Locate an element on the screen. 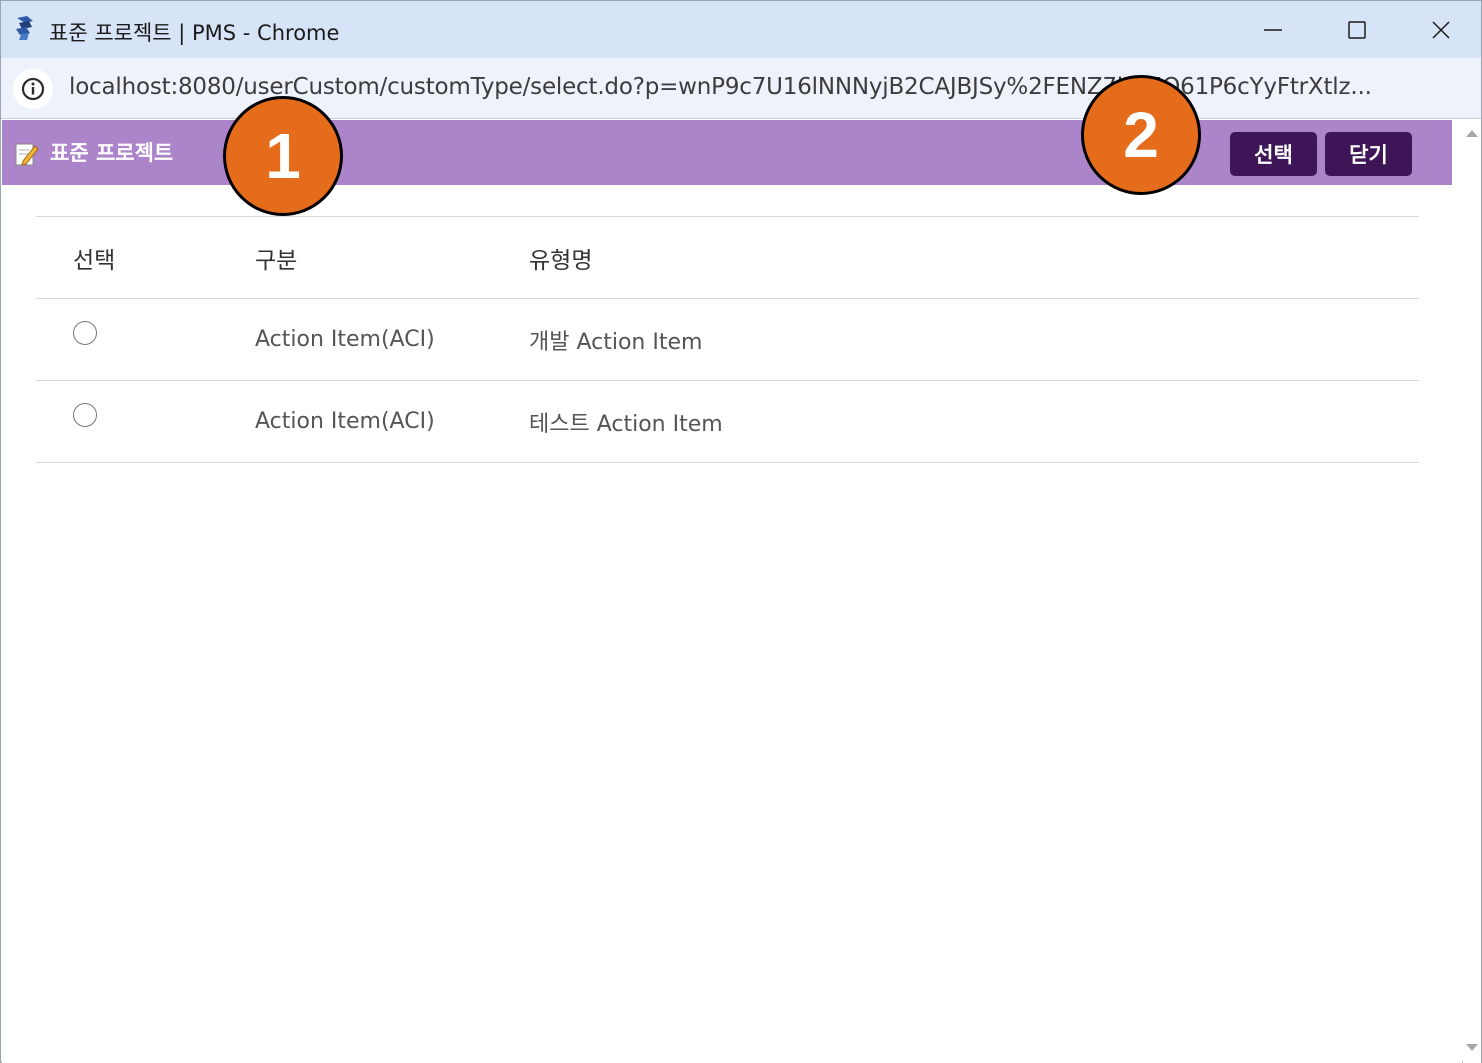  header-category: 구분 is located at coordinates (276, 260).